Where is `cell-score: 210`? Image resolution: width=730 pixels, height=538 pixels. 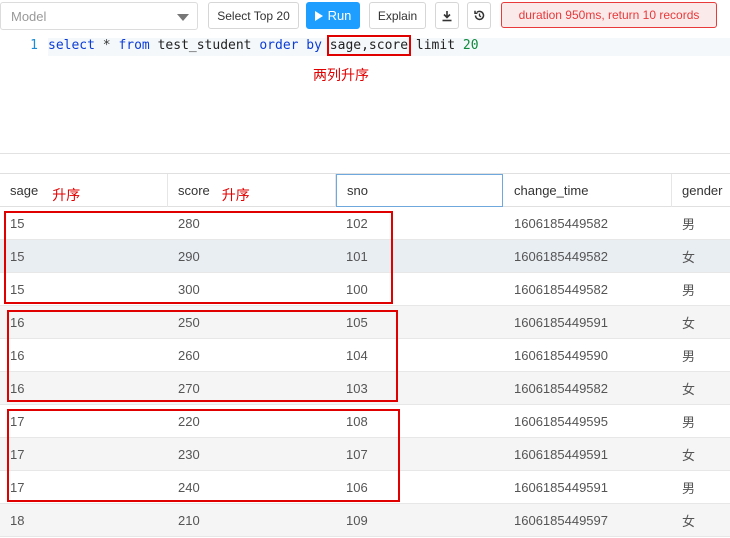
cell-score: 210 is located at coordinates (252, 520).